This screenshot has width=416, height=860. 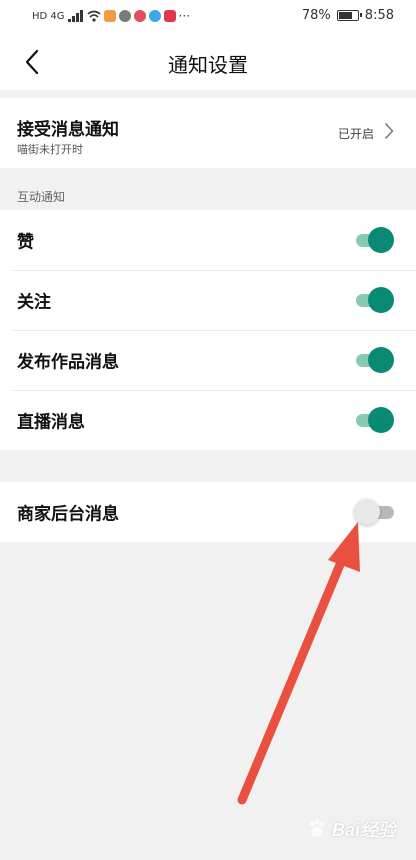 I want to click on setting-row-like: 赞, so click(x=208, y=240).